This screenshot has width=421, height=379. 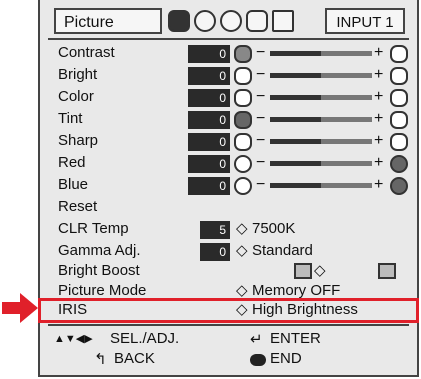 I want to click on menu-row-contrast: Contrast 0 − +, so click(x=233, y=53).